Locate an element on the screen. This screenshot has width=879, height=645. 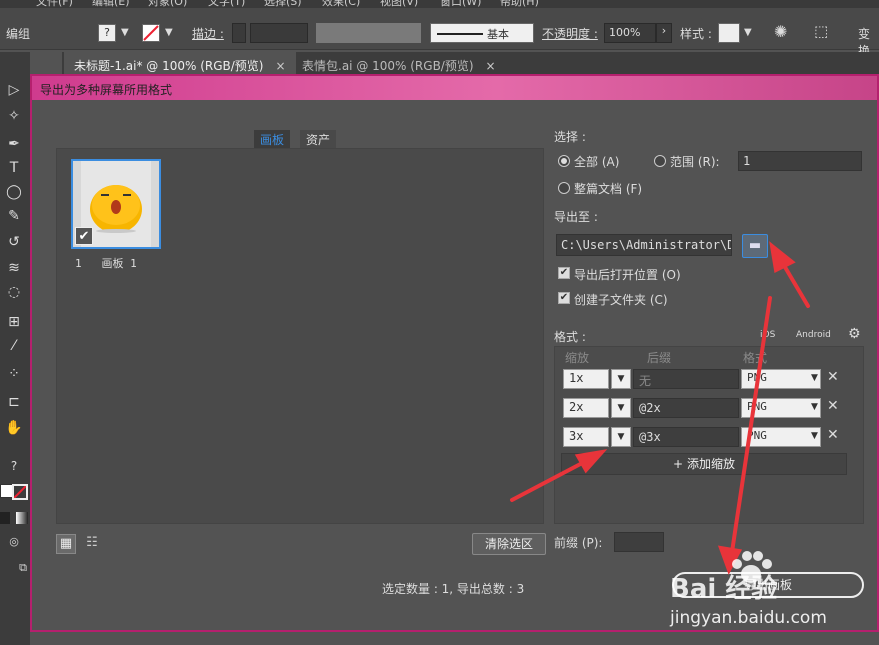
menu-view: 视图(V) is located at coordinates (399, 4).